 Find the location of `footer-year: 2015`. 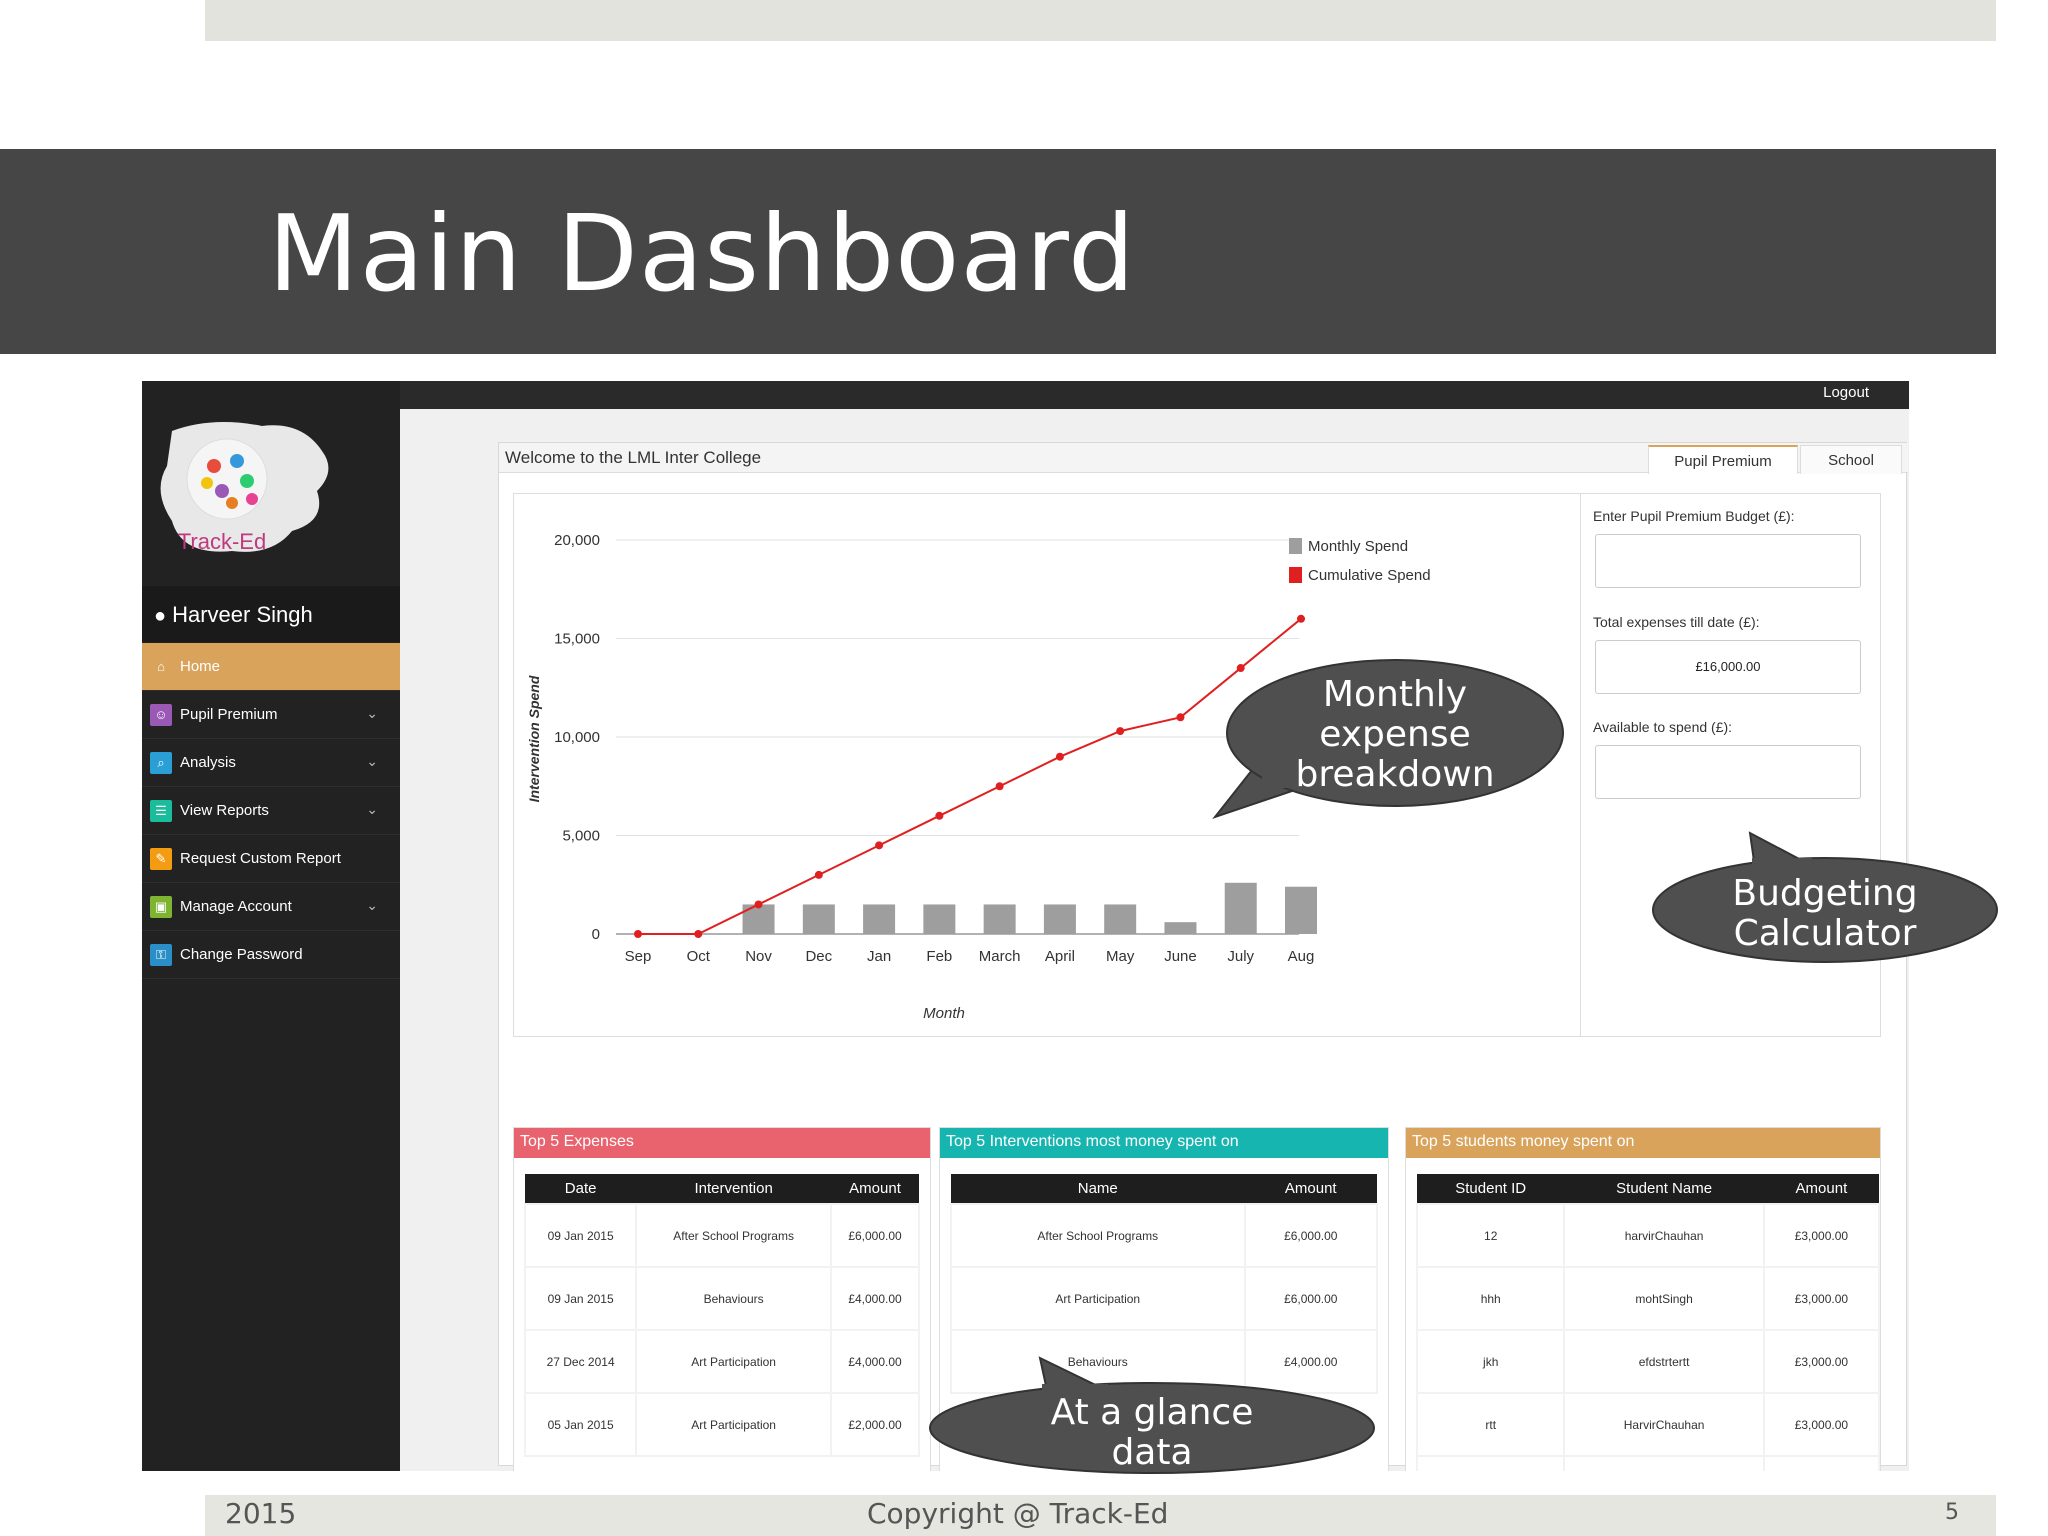

footer-year: 2015 is located at coordinates (261, 1513).